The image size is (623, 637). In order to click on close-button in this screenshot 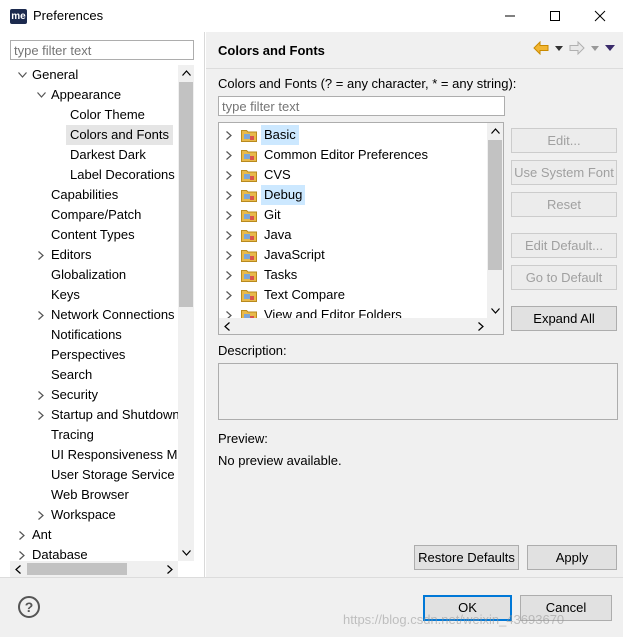, I will do `click(600, 16)`.